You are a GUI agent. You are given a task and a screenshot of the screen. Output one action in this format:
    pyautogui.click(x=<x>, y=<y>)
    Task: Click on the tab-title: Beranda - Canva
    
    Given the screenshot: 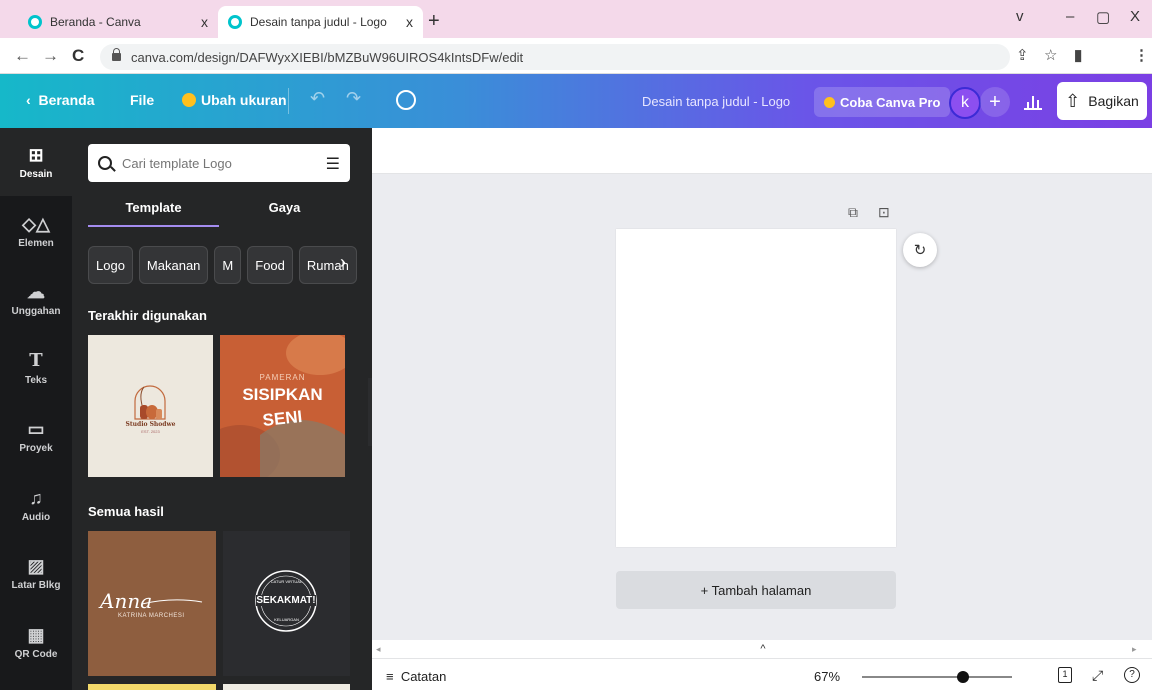 What is the action you would take?
    pyautogui.click(x=95, y=22)
    